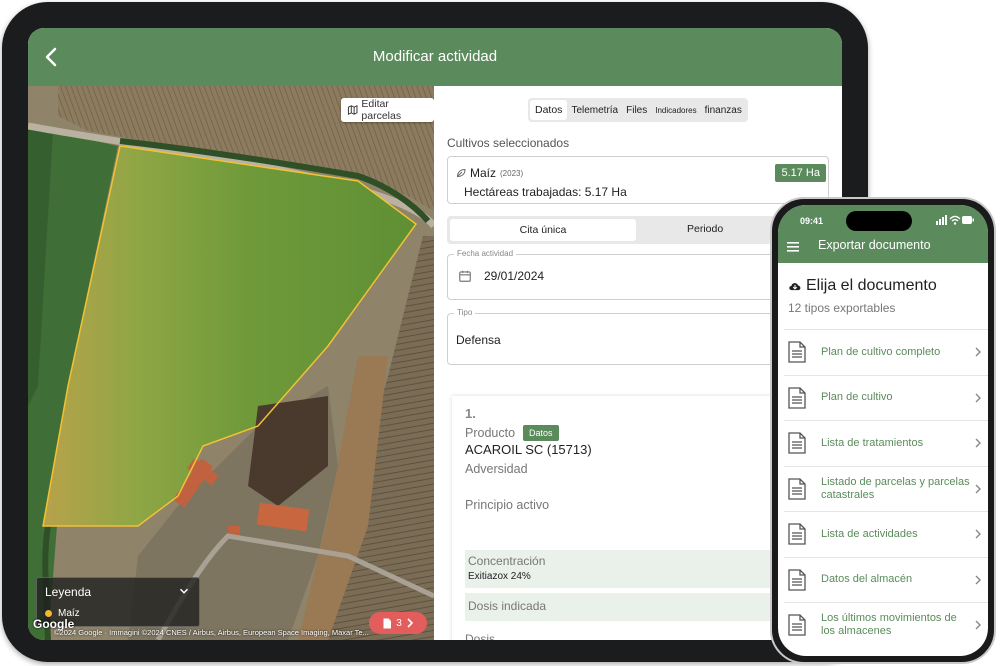 This screenshot has width=1000, height=666. I want to click on segment-periodo: Periodo, so click(705, 229).